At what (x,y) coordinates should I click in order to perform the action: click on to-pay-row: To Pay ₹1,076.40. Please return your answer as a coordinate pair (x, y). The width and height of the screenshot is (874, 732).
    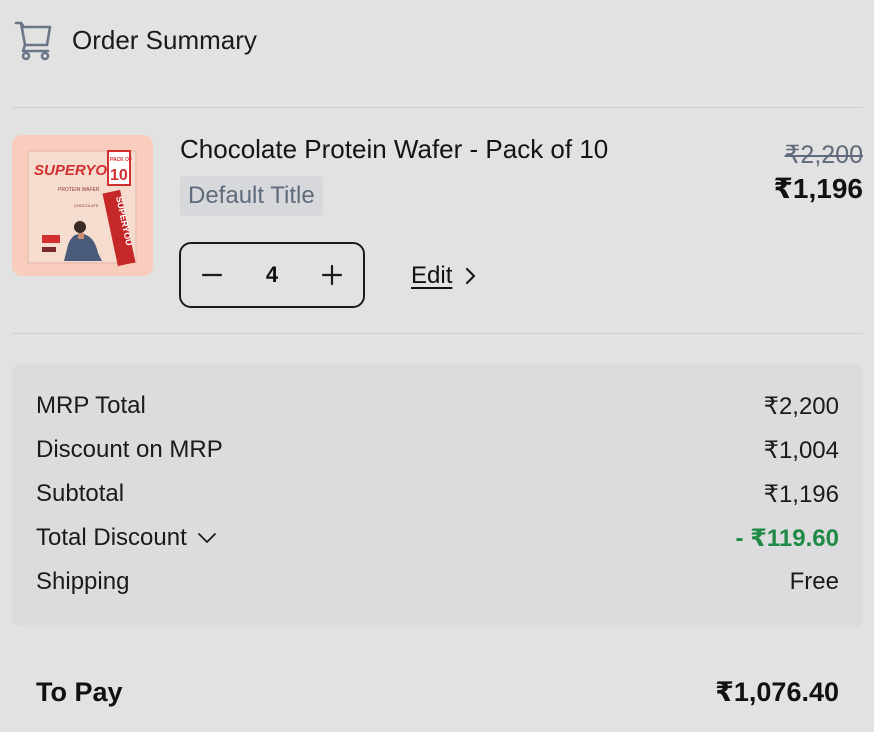
    Looking at the image, I should click on (437, 692).